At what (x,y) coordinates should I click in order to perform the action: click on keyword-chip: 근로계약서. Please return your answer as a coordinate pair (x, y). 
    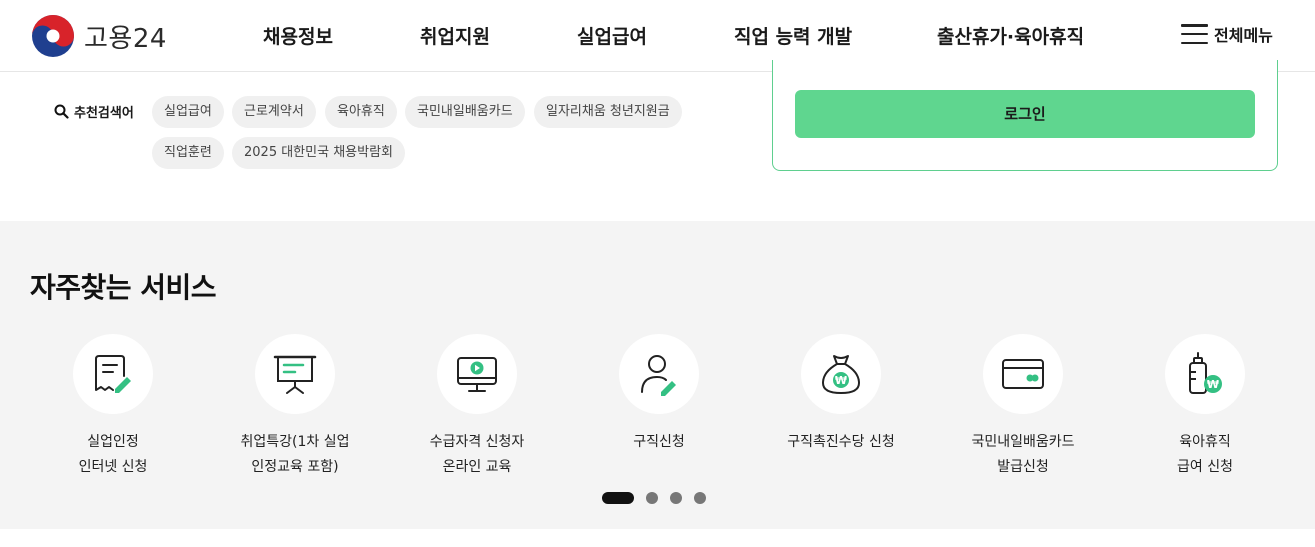
    Looking at the image, I should click on (274, 112).